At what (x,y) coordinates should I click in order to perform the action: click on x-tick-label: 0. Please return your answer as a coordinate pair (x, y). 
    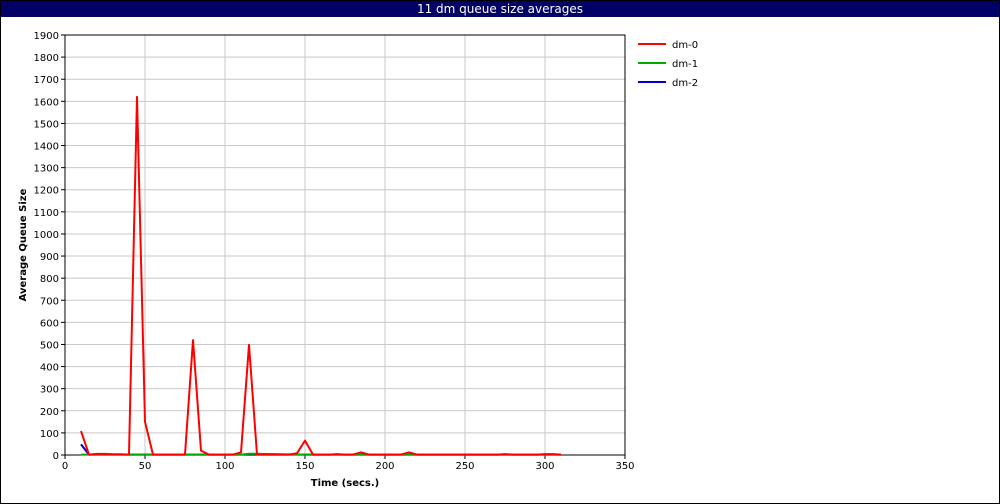
    Looking at the image, I should click on (65, 466).